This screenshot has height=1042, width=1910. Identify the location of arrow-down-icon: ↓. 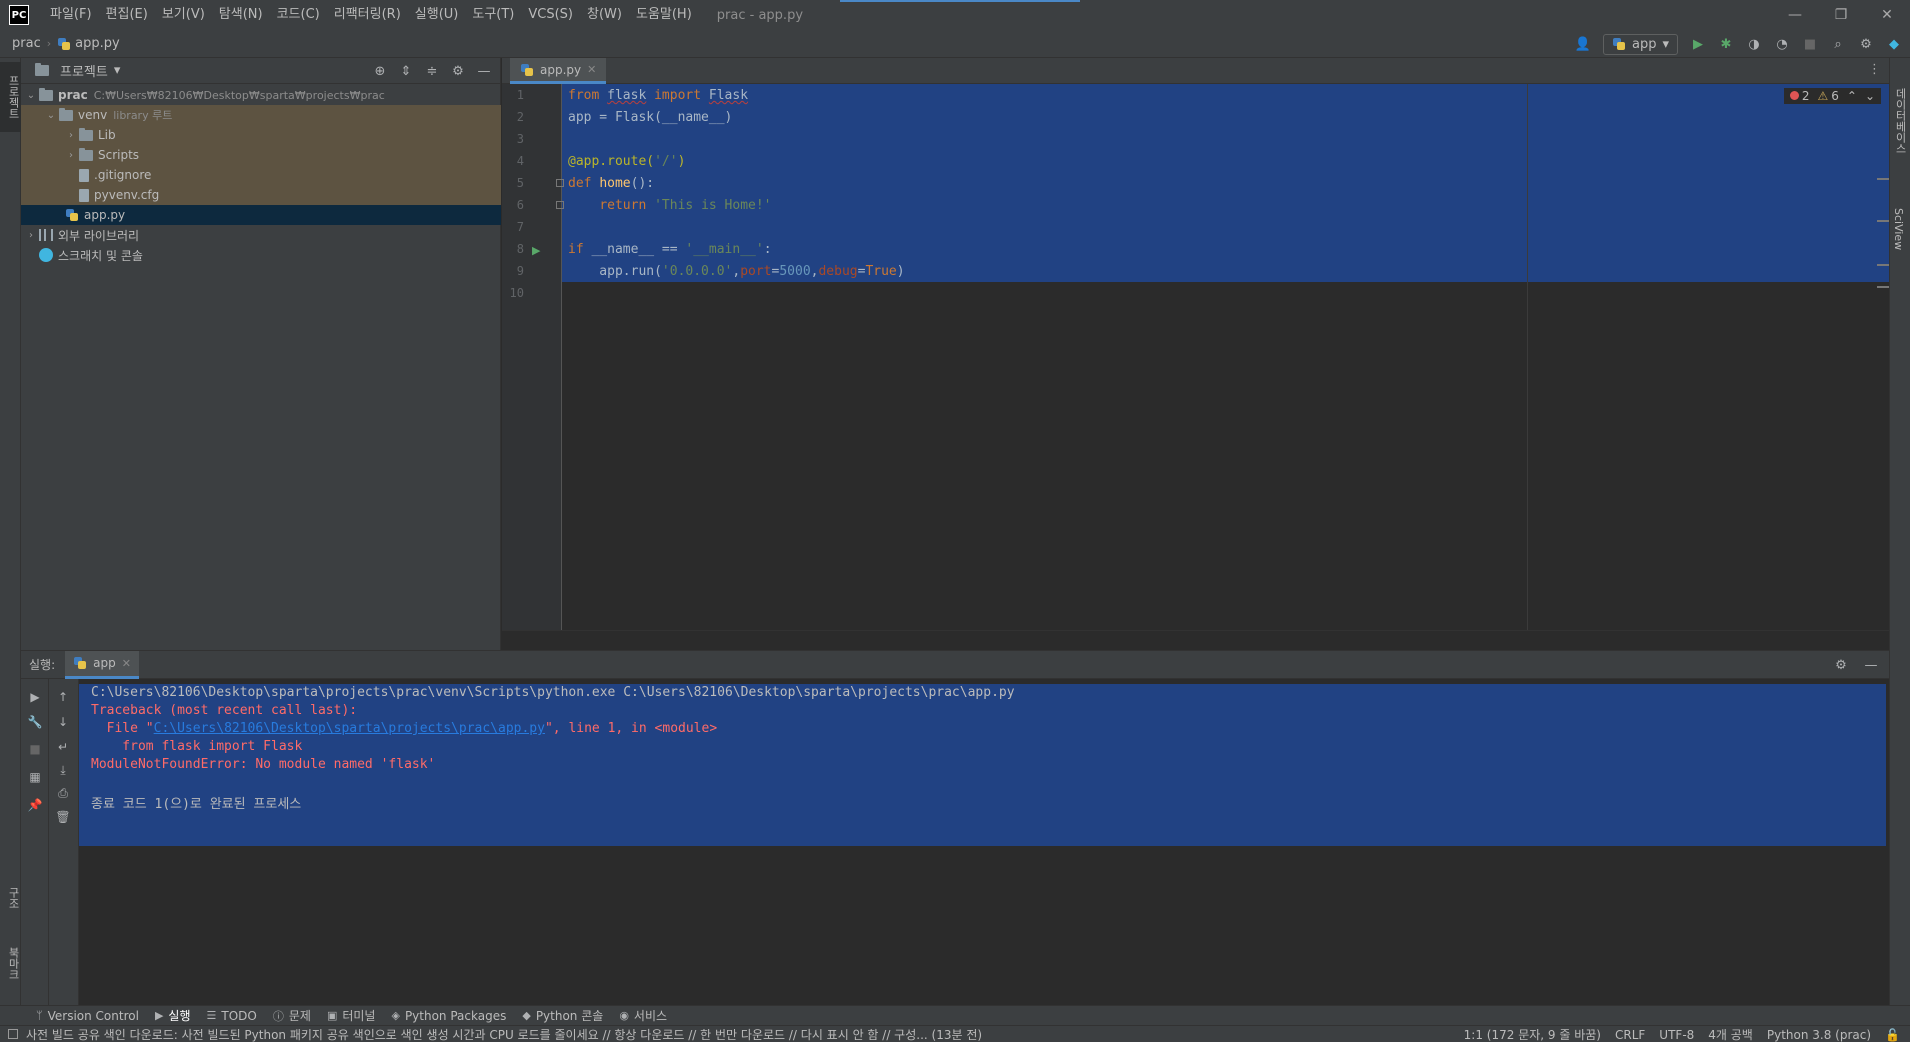
(63, 722).